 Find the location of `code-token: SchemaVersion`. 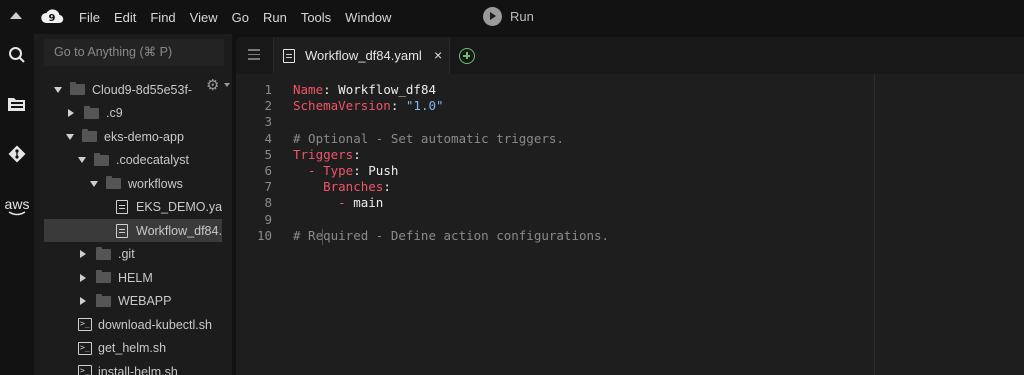

code-token: SchemaVersion is located at coordinates (342, 106).